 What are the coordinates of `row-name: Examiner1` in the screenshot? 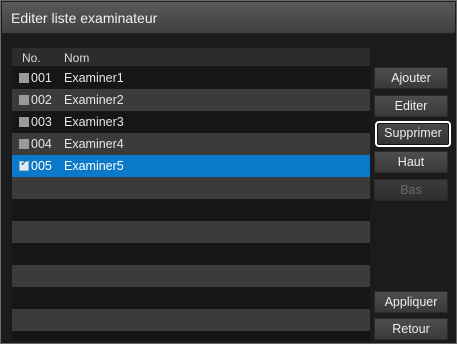 It's located at (94, 78).